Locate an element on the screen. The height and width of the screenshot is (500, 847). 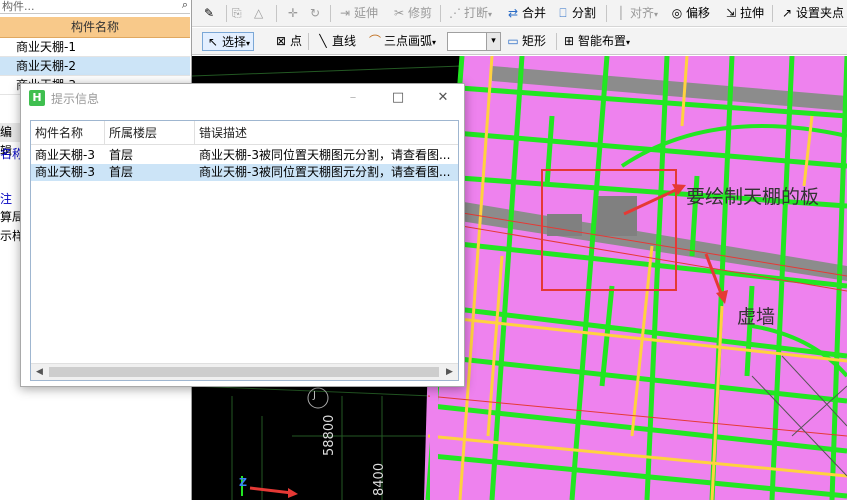
minimize-button: – is located at coordinates (353, 98).